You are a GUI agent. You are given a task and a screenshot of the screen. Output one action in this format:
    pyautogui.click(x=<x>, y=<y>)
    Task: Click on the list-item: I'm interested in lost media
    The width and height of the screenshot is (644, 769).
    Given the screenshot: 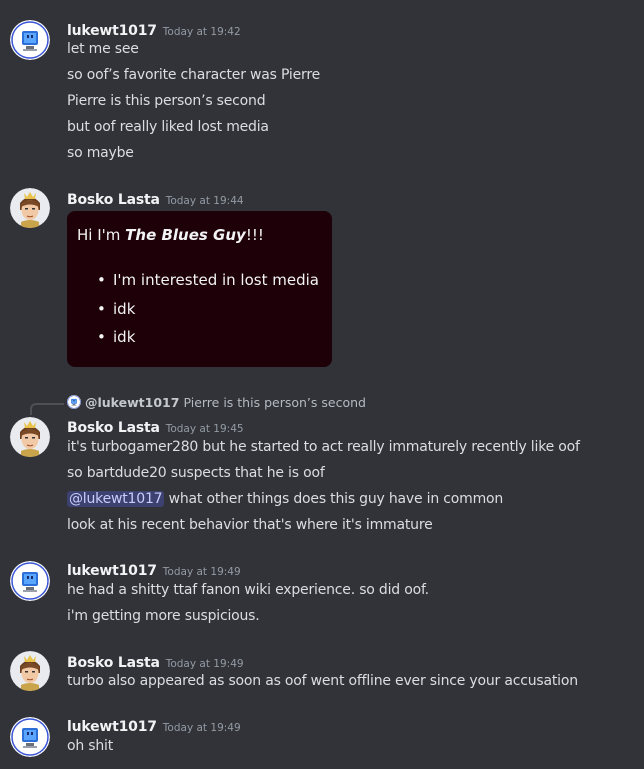 What is the action you would take?
    pyautogui.click(x=208, y=285)
    